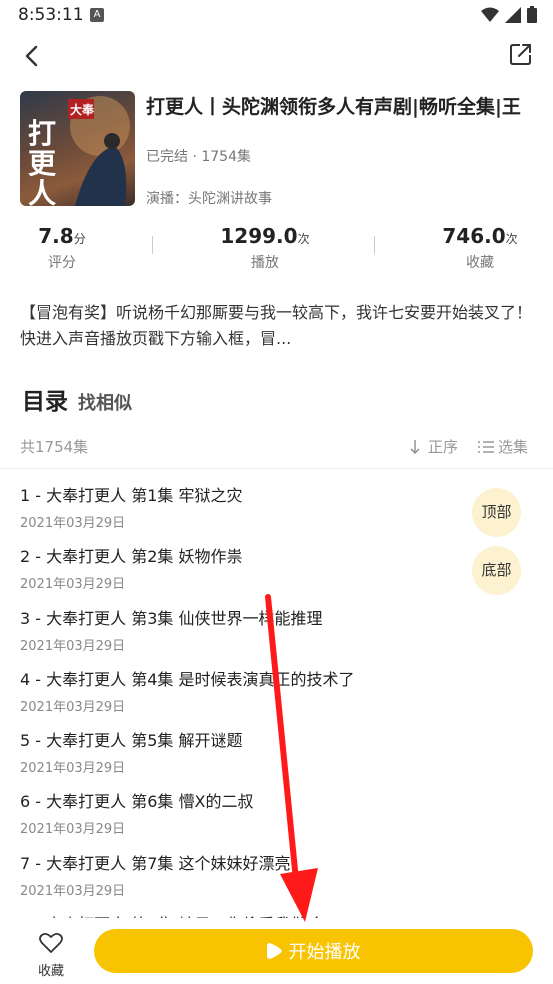  What do you see at coordinates (255, 512) in the screenshot?
I see `list-item: 1 - 大奉打更人 第1集 牢狱之灾 2021年03月29日` at bounding box center [255, 512].